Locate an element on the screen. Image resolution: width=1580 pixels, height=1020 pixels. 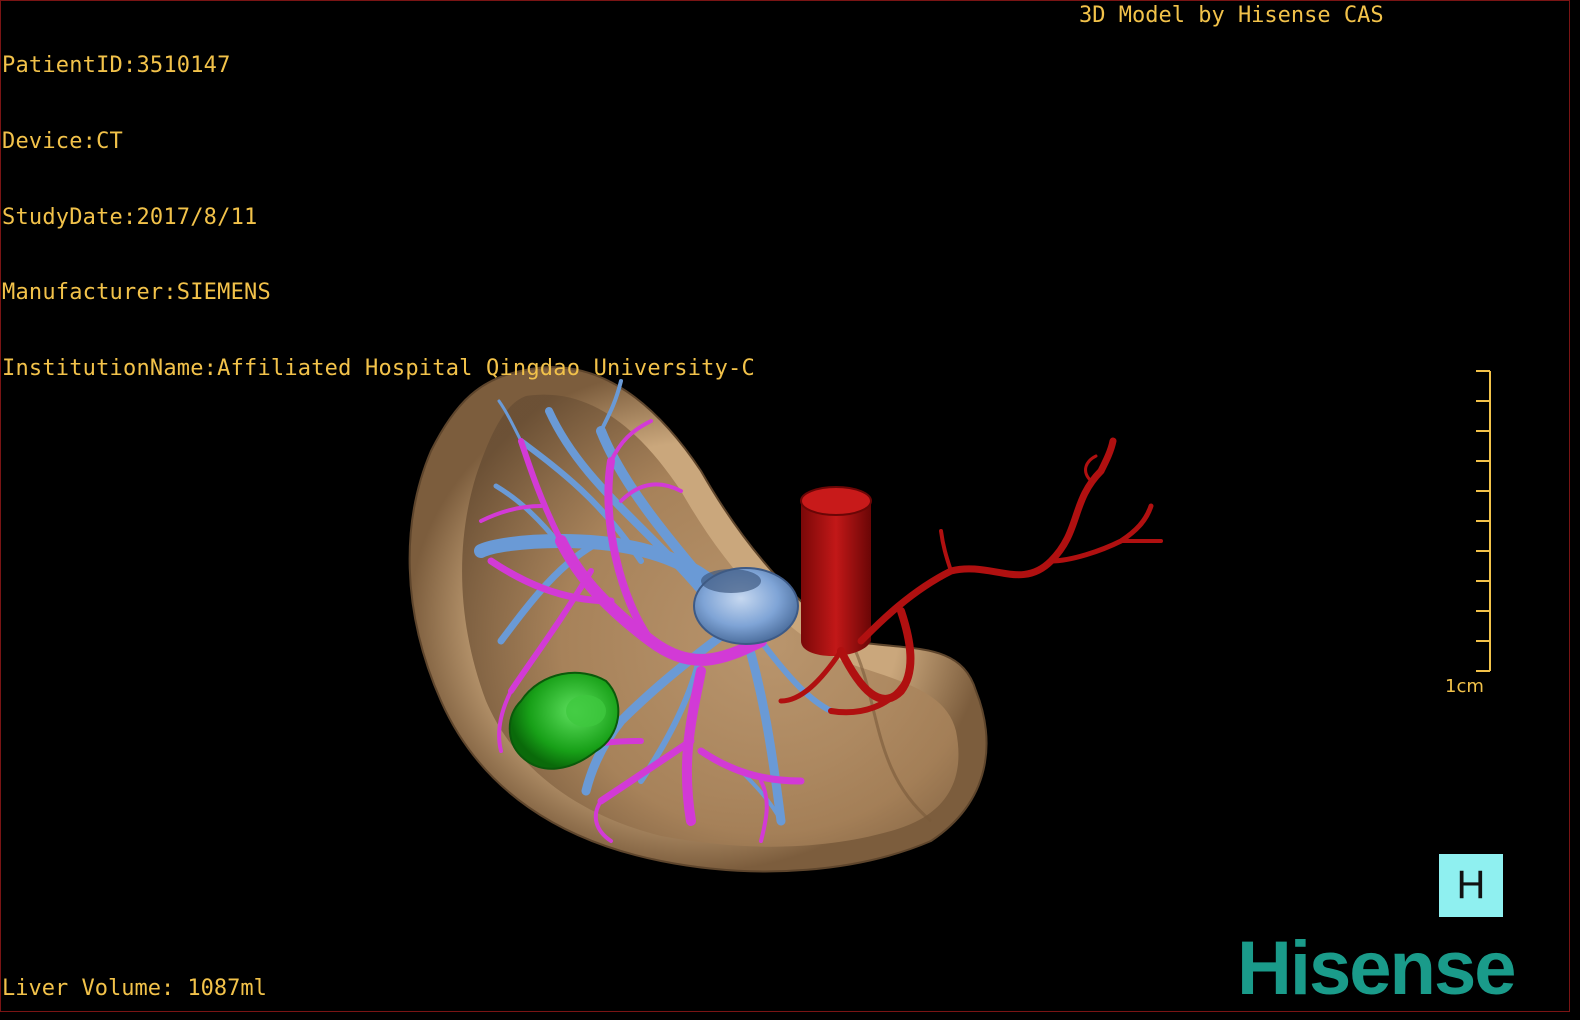
orientation-cube-button: H is located at coordinates (1471, 885).